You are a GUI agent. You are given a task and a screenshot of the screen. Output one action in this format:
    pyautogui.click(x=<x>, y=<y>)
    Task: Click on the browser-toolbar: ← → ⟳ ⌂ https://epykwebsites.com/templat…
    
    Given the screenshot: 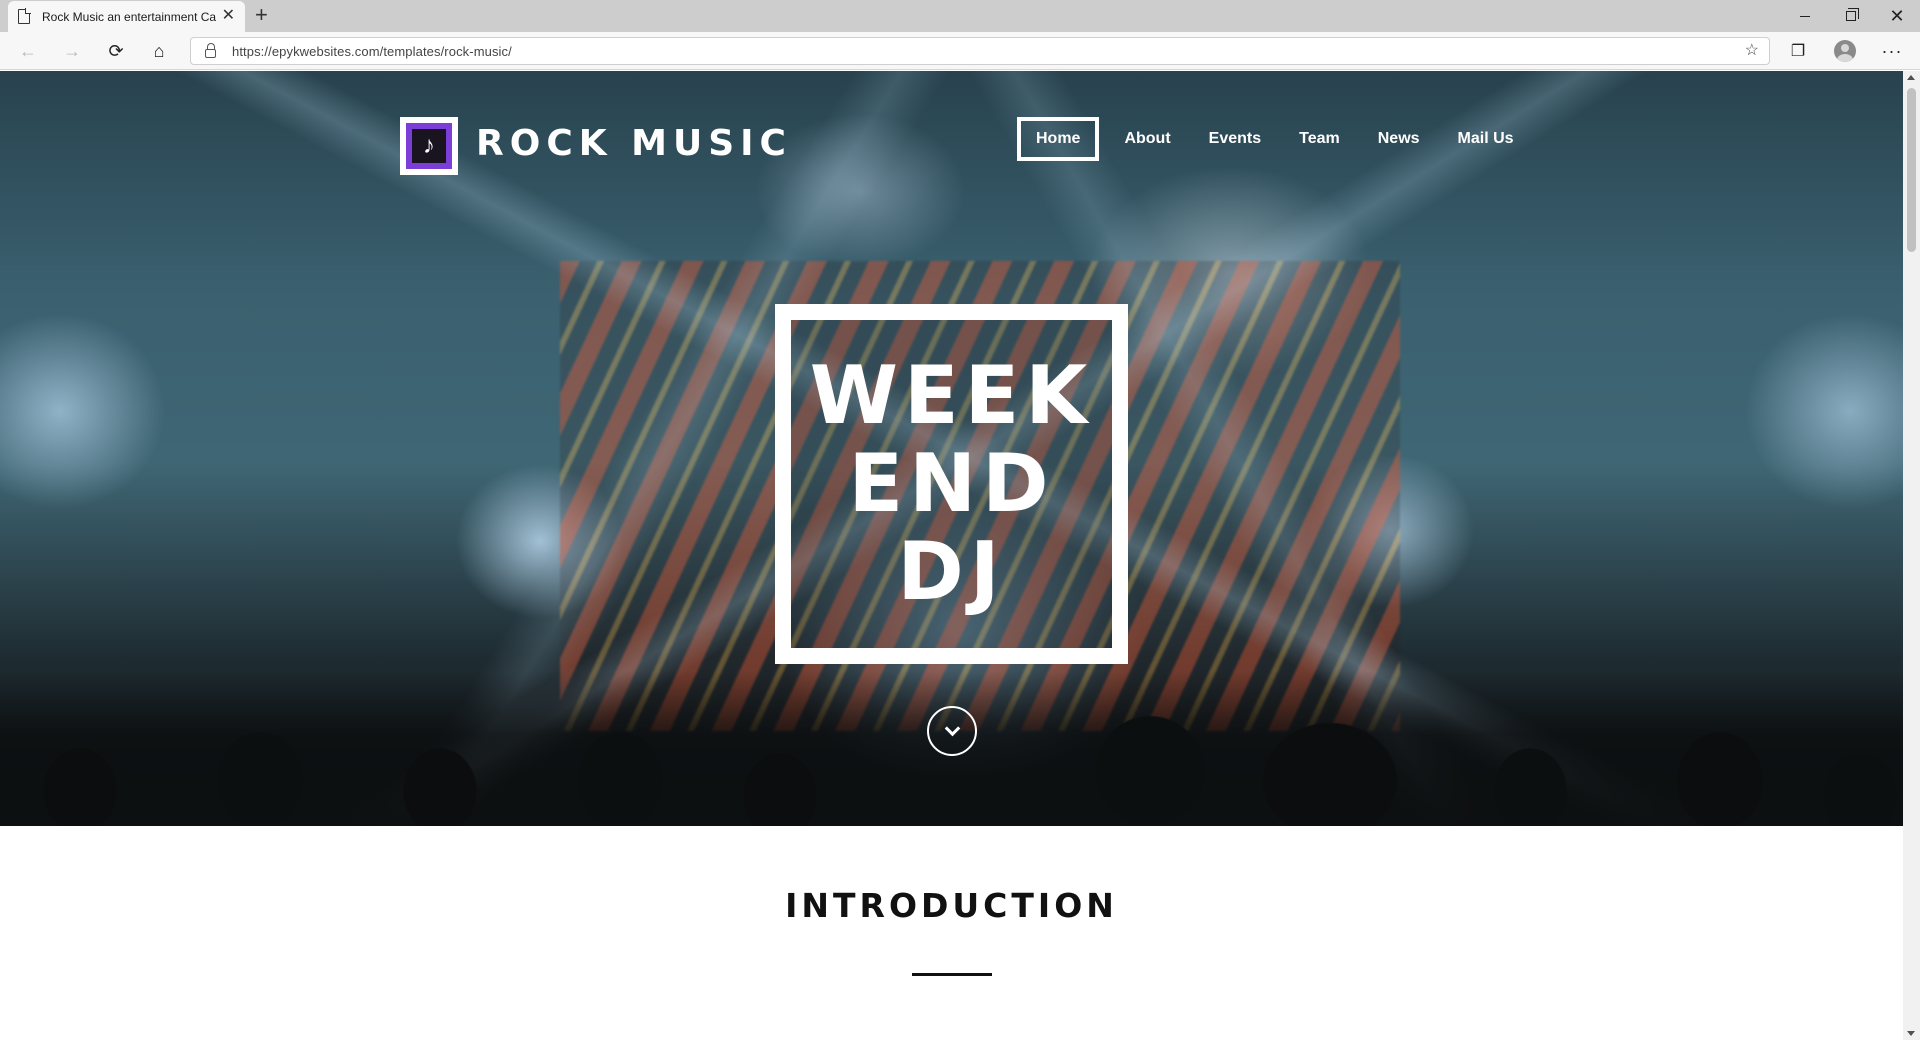 What is the action you would take?
    pyautogui.click(x=960, y=51)
    